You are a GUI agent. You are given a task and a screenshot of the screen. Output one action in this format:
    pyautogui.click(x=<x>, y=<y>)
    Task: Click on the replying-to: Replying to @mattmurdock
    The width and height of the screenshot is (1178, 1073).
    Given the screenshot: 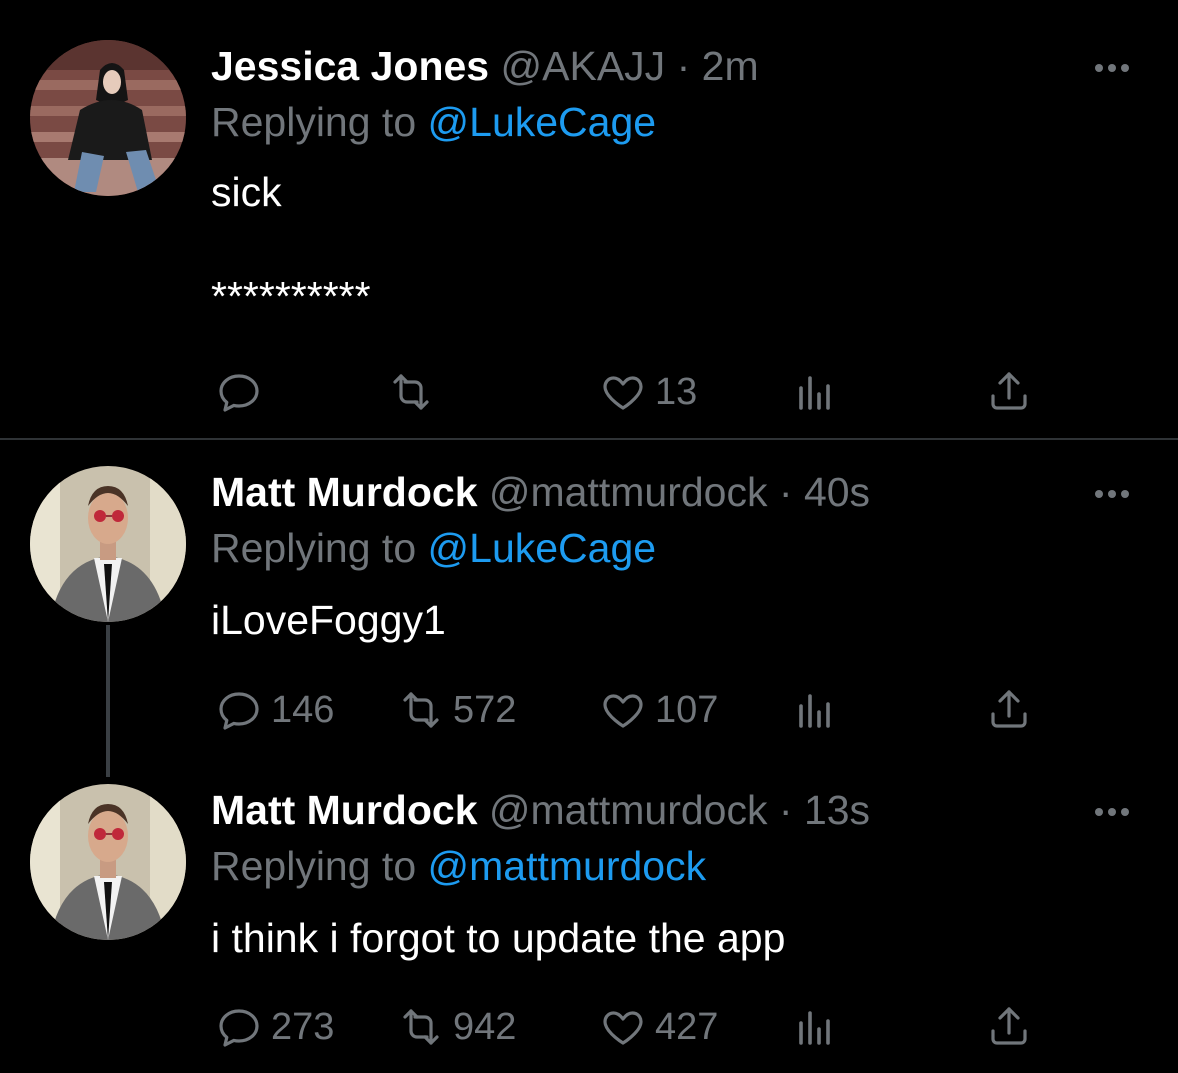 What is the action you would take?
    pyautogui.click(x=458, y=866)
    